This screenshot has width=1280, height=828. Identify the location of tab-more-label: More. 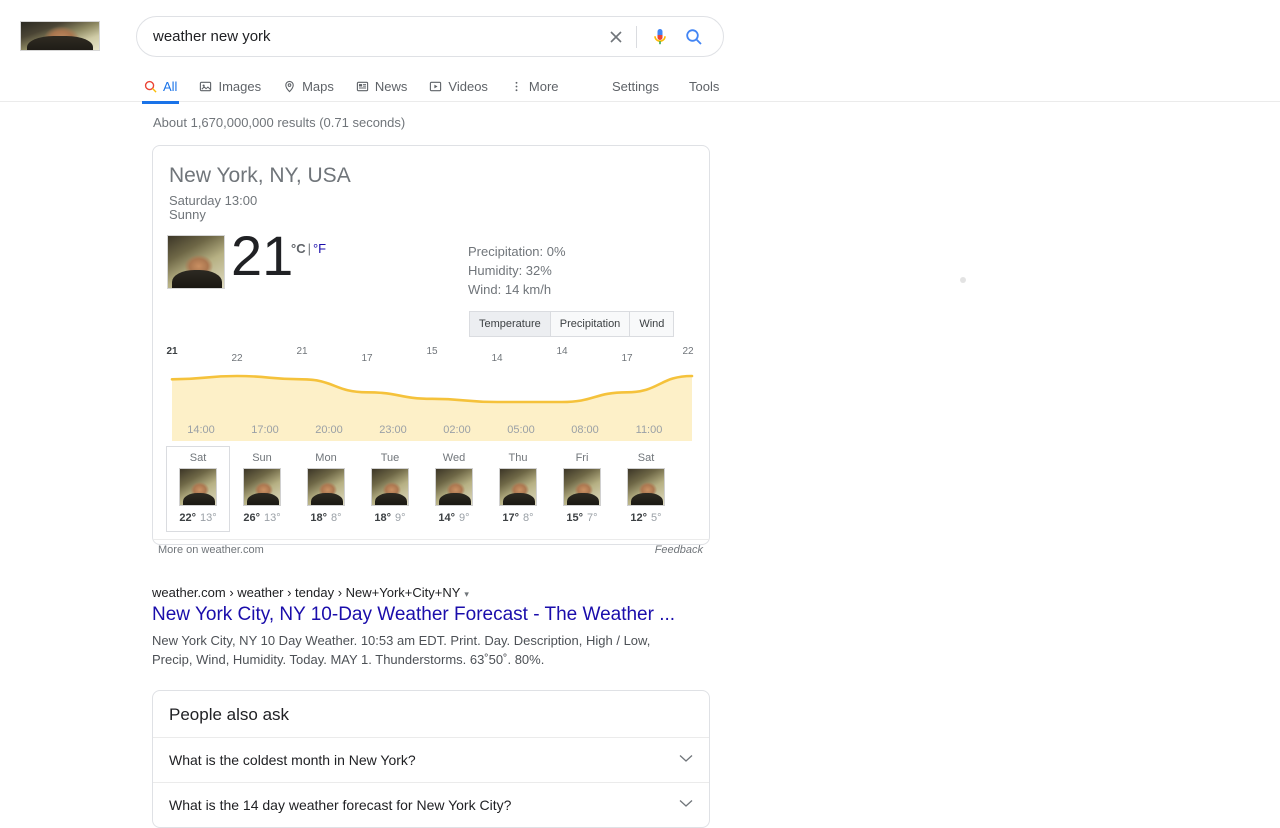
(543, 86).